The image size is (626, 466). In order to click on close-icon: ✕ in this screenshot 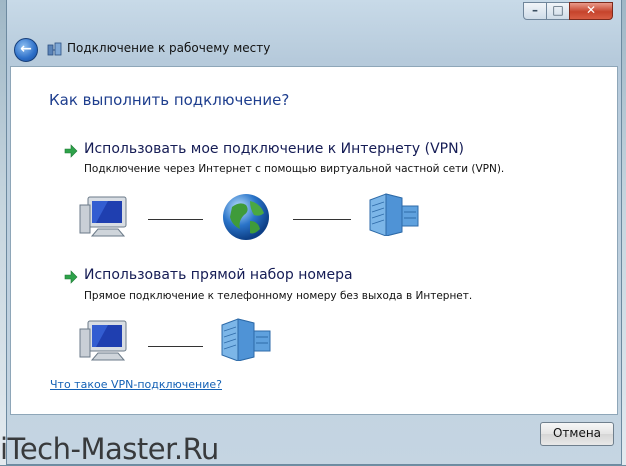, I will do `click(591, 10)`.